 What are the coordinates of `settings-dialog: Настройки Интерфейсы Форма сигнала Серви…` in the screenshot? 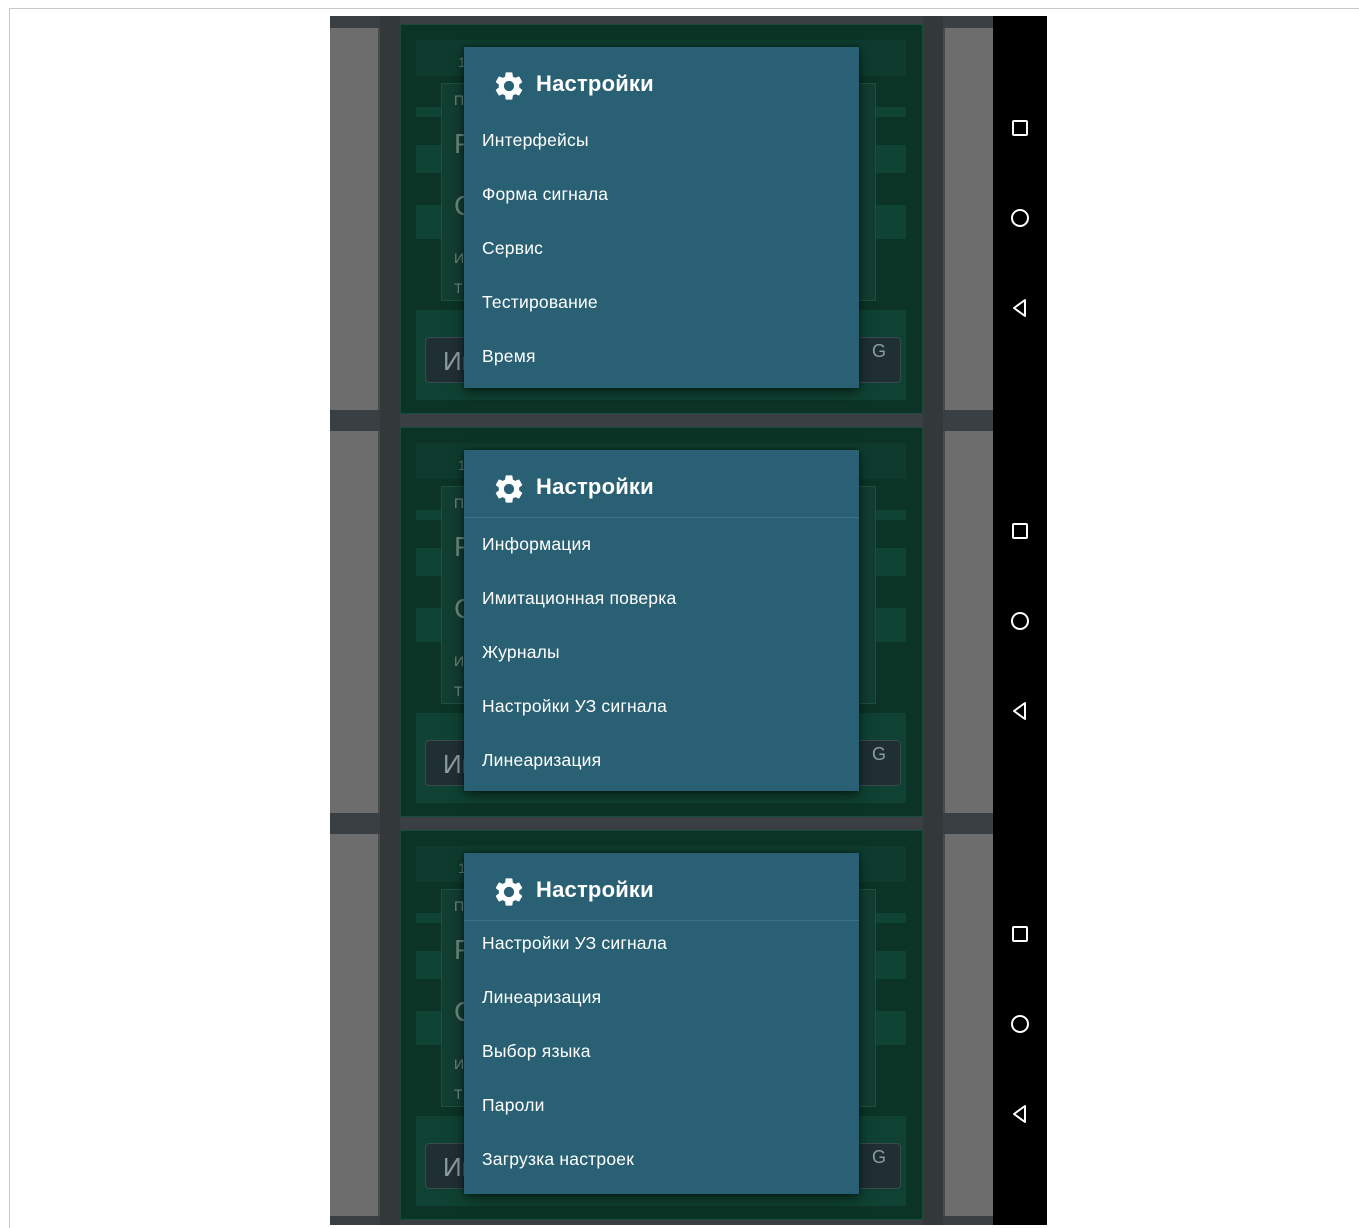 It's located at (661, 217).